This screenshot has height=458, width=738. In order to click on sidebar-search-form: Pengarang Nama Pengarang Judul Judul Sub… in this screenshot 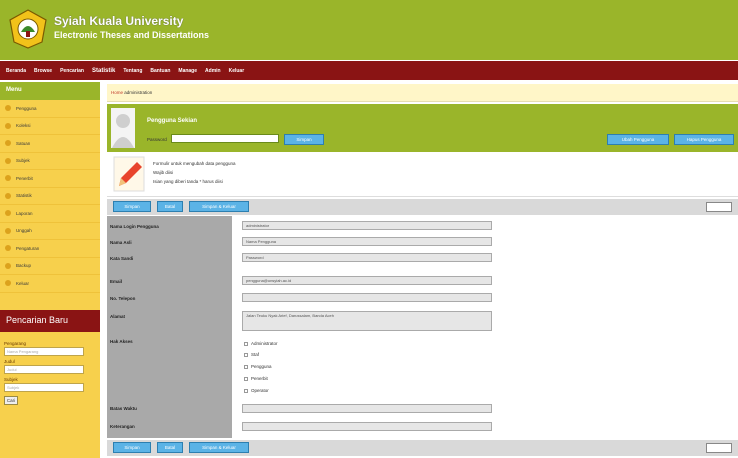, I will do `click(50, 371)`.